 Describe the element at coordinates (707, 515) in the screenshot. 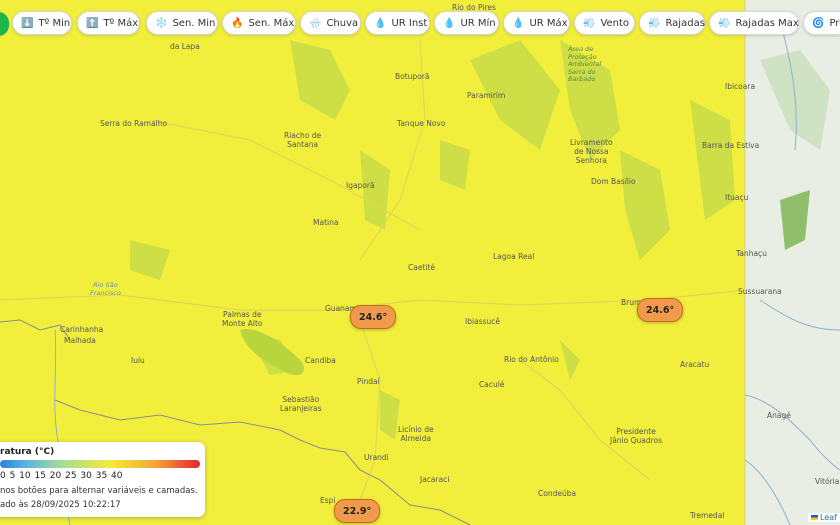

I see `place-label: Tremedal` at that location.